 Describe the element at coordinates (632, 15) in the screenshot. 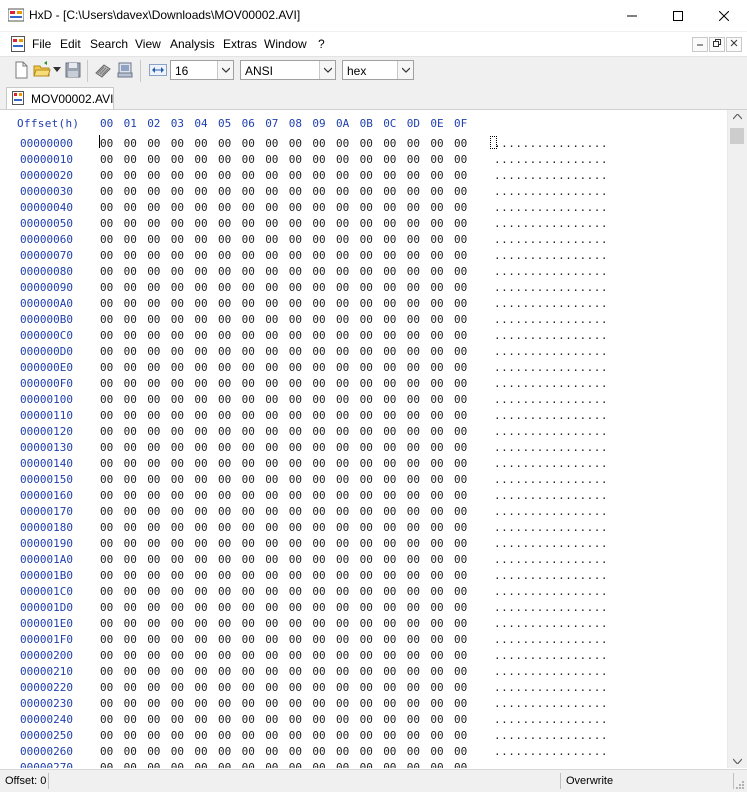

I see `minimize-button` at that location.